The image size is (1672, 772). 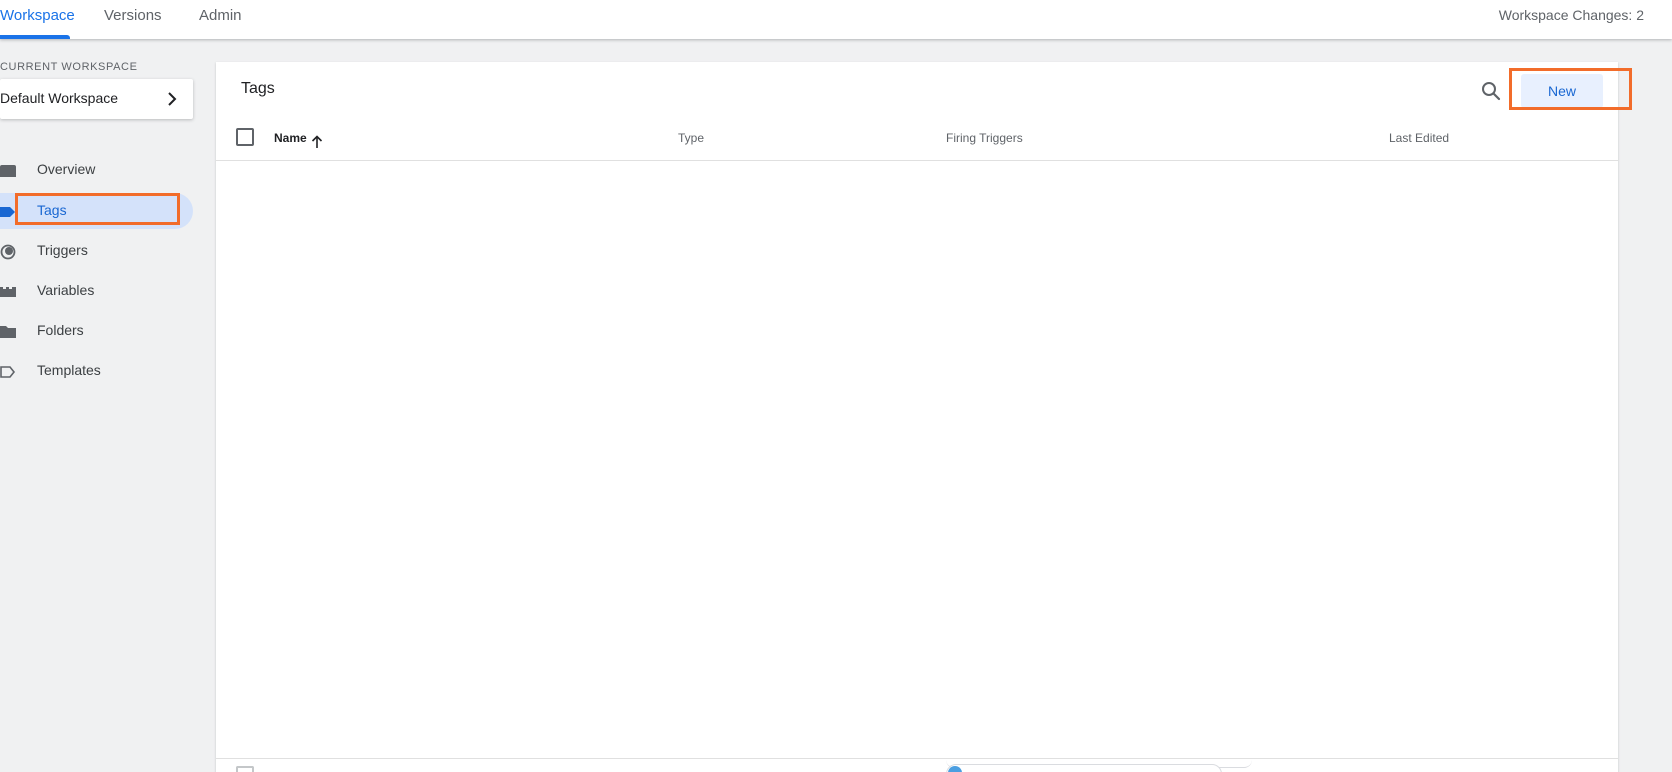 I want to click on table-header: Name Type Firing Triggers Last Edited, so click(x=917, y=143).